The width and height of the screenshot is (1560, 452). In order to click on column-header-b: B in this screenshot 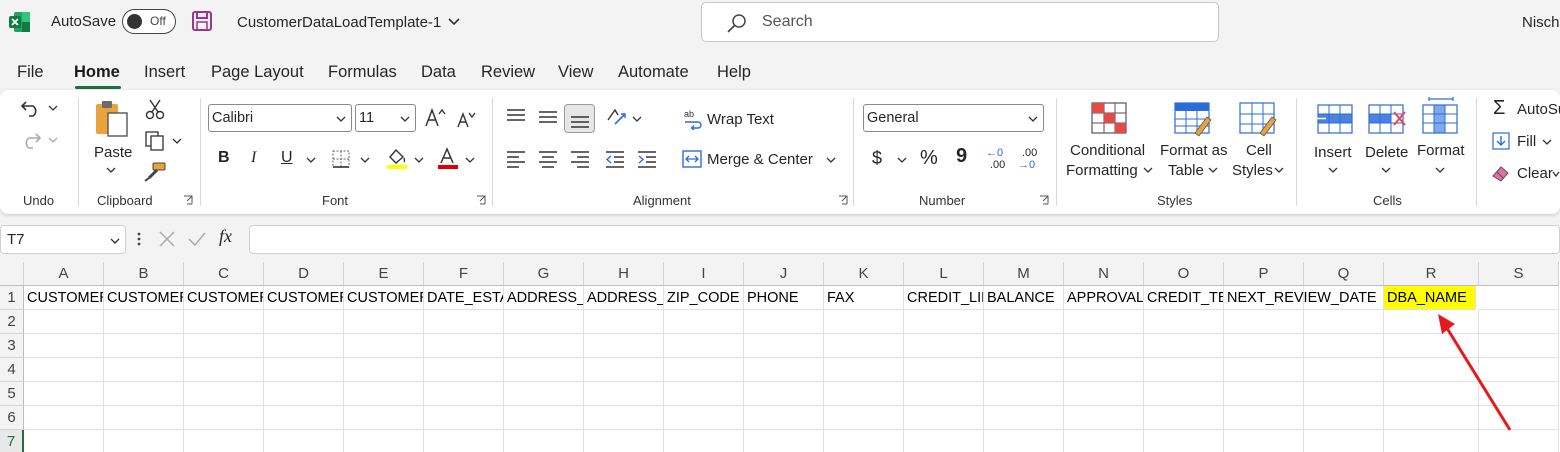, I will do `click(144, 274)`.